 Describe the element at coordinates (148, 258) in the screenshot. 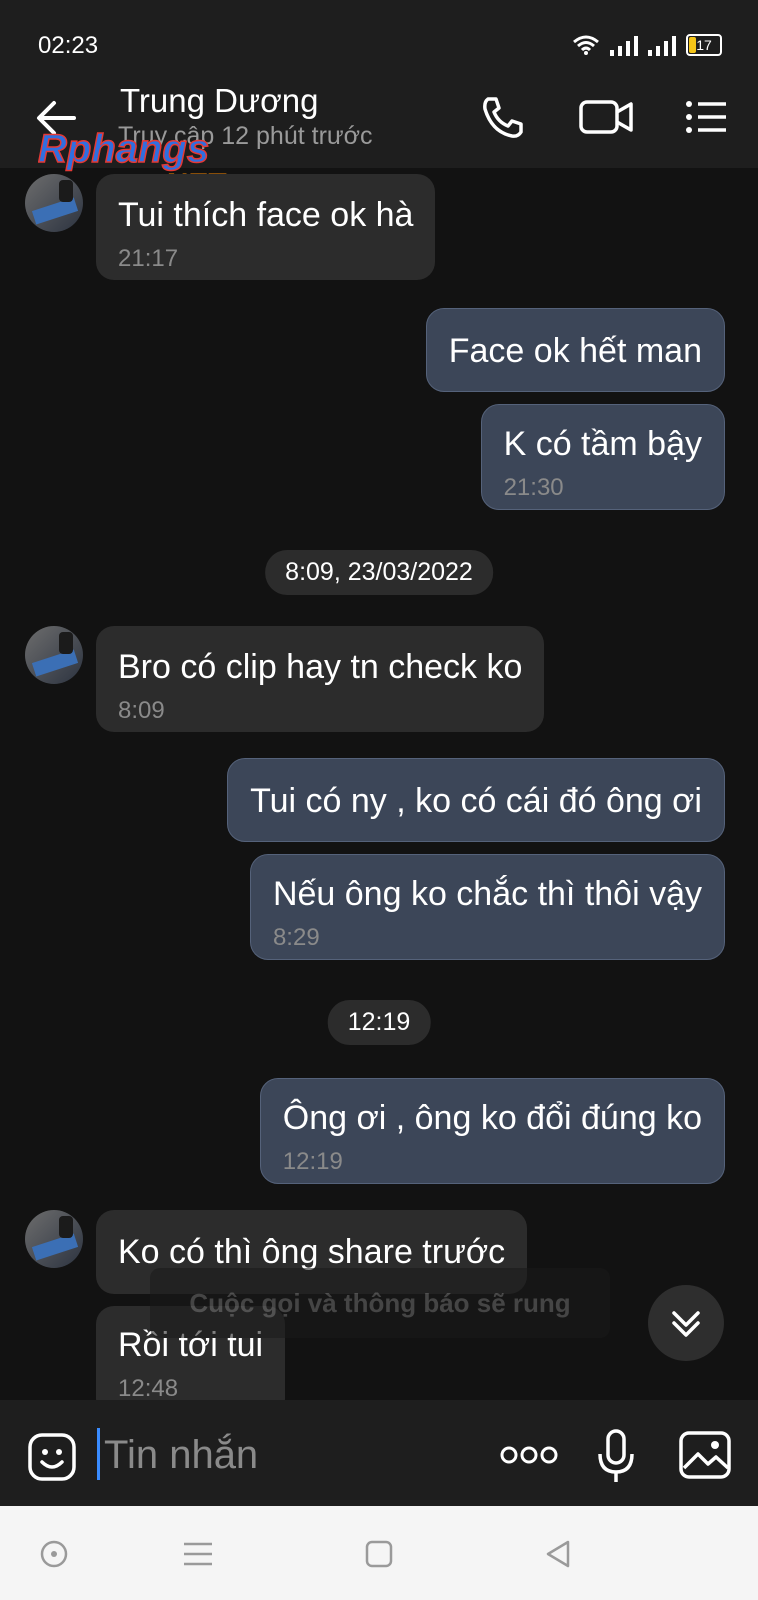

I see `message-time: 21:17` at that location.